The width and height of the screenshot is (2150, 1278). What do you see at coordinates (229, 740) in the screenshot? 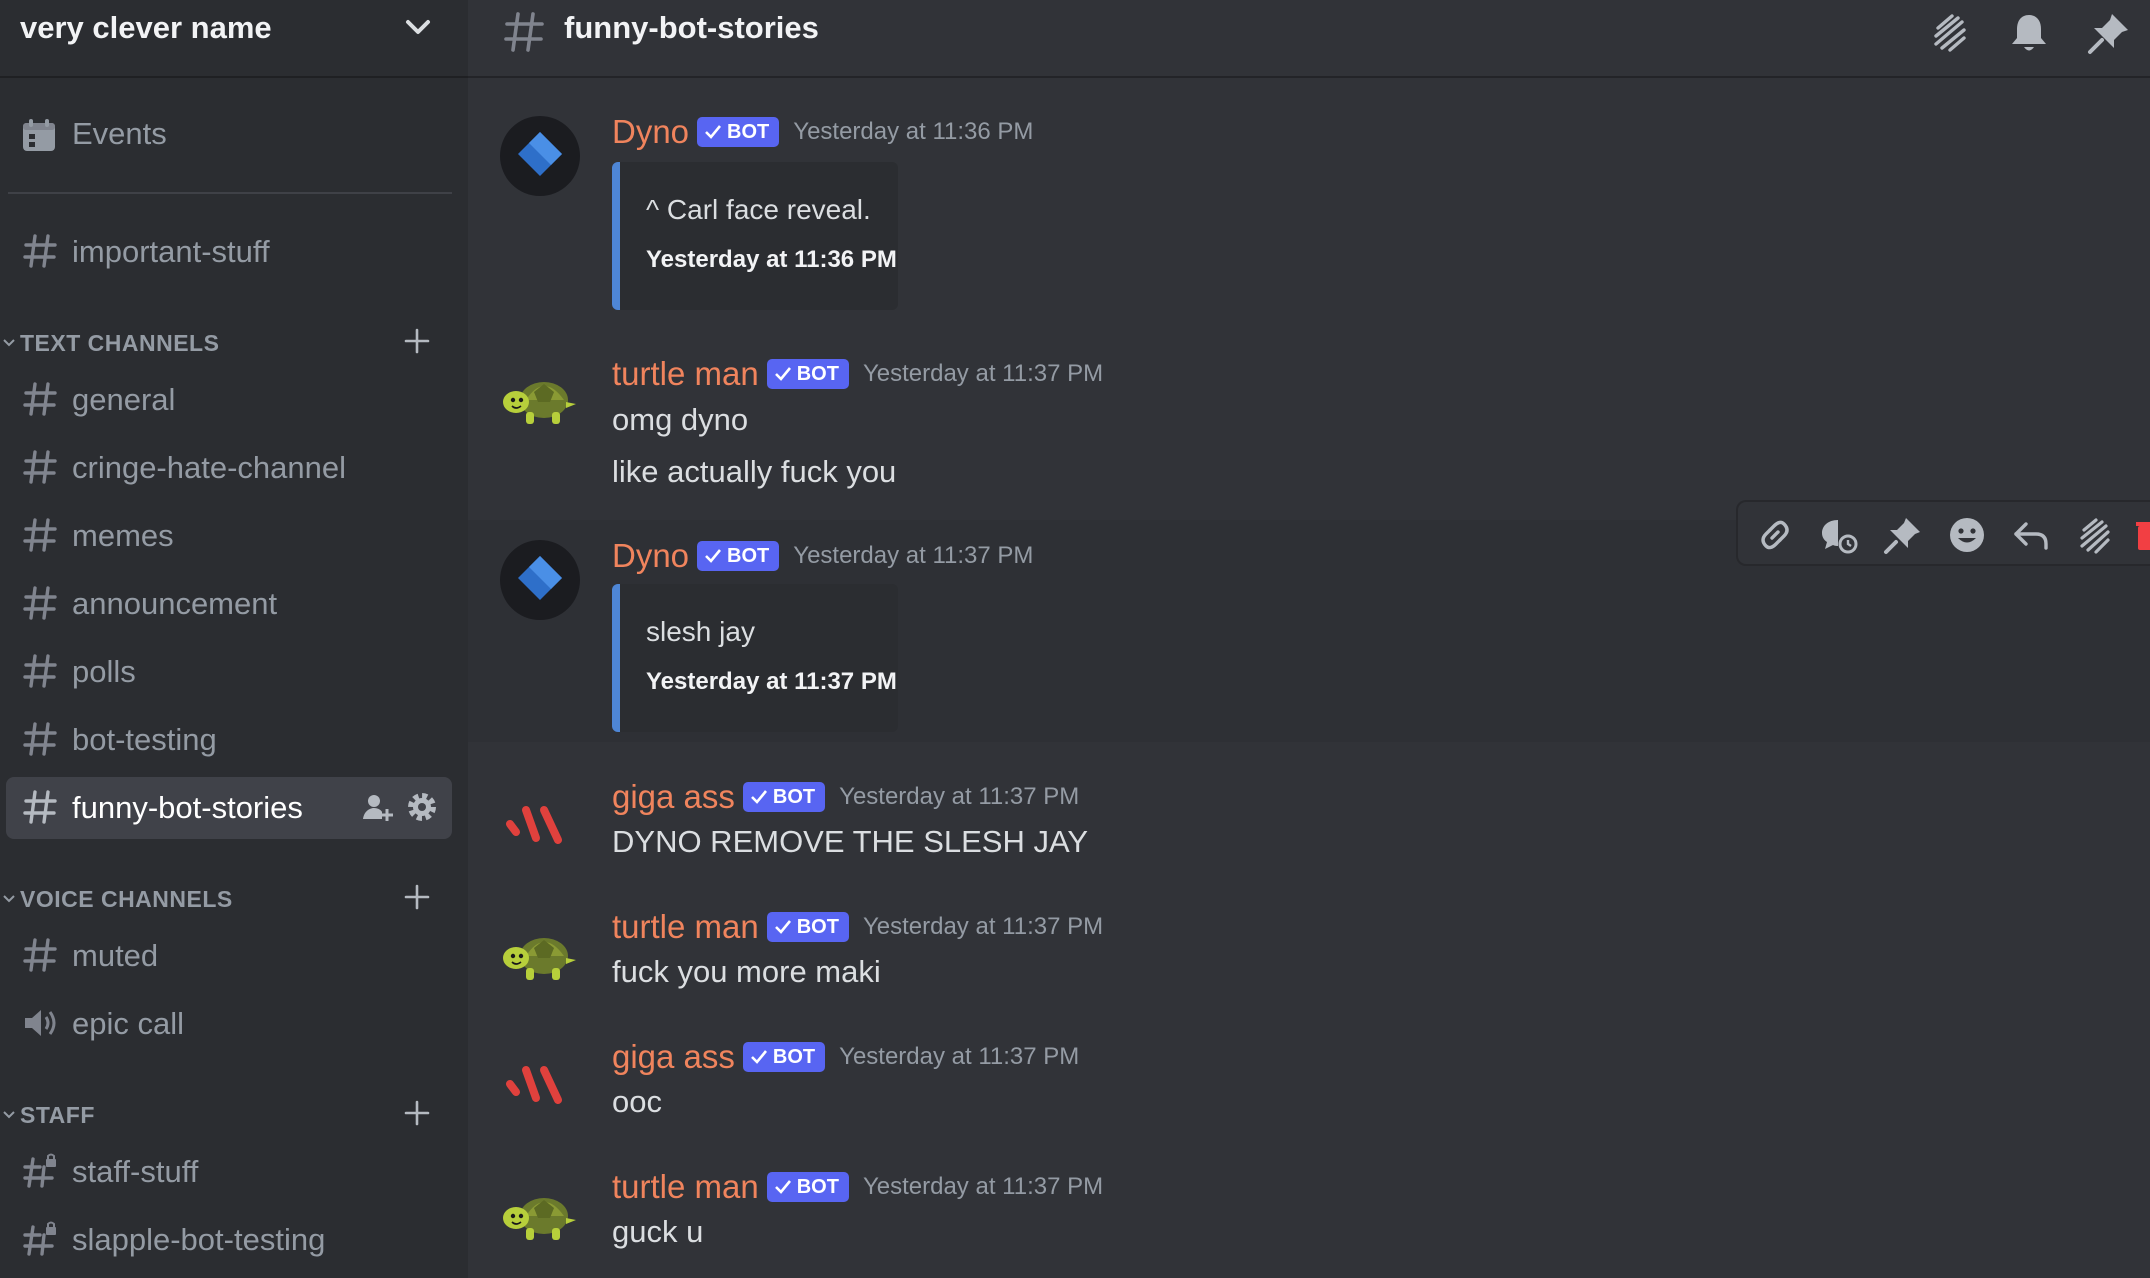
I see `sidebar-item-bot-testing: bot-testing` at bounding box center [229, 740].